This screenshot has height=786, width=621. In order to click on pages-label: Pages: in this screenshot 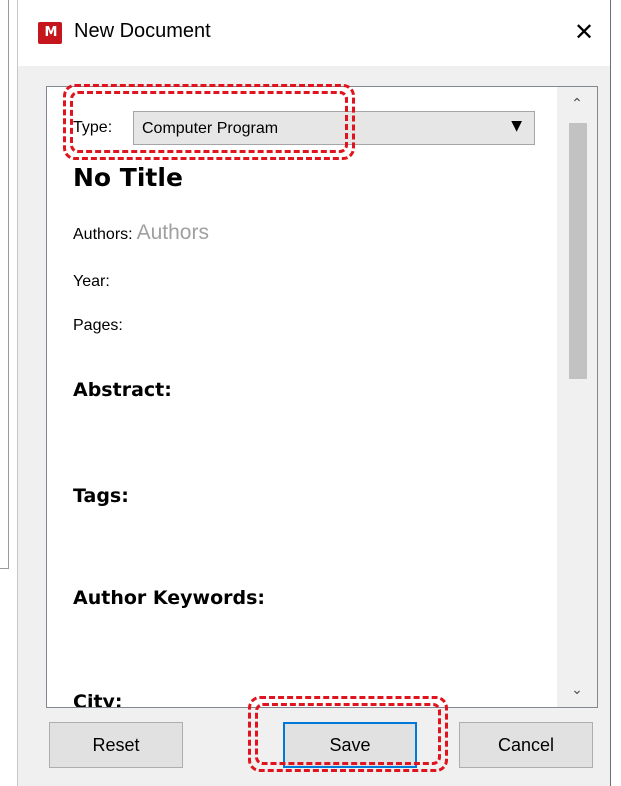, I will do `click(98, 325)`.